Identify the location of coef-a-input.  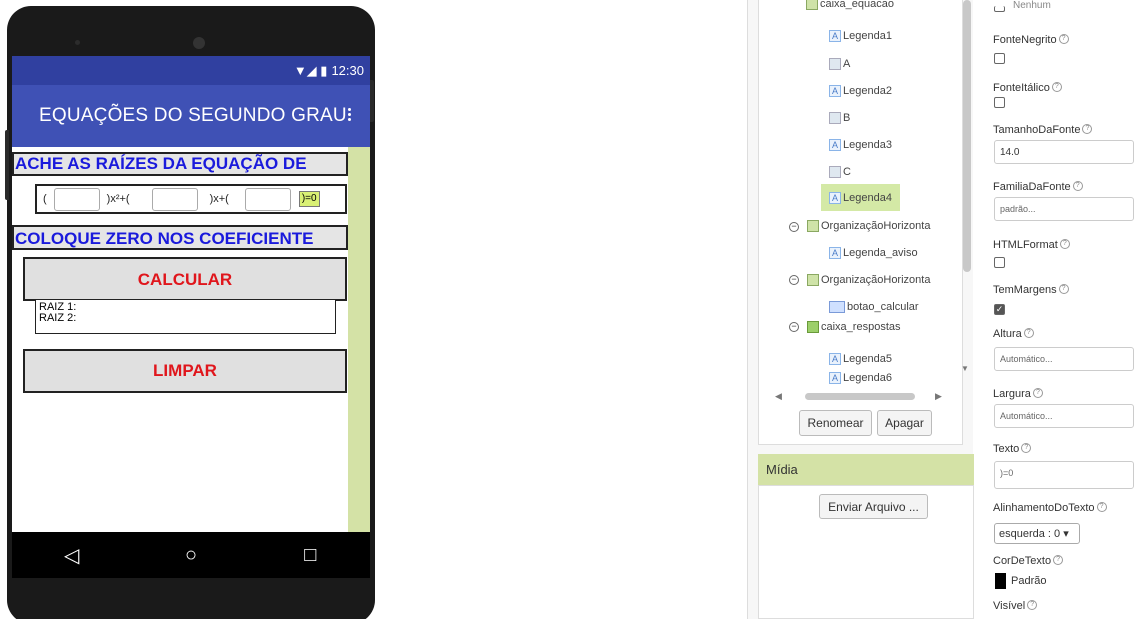
(76, 199).